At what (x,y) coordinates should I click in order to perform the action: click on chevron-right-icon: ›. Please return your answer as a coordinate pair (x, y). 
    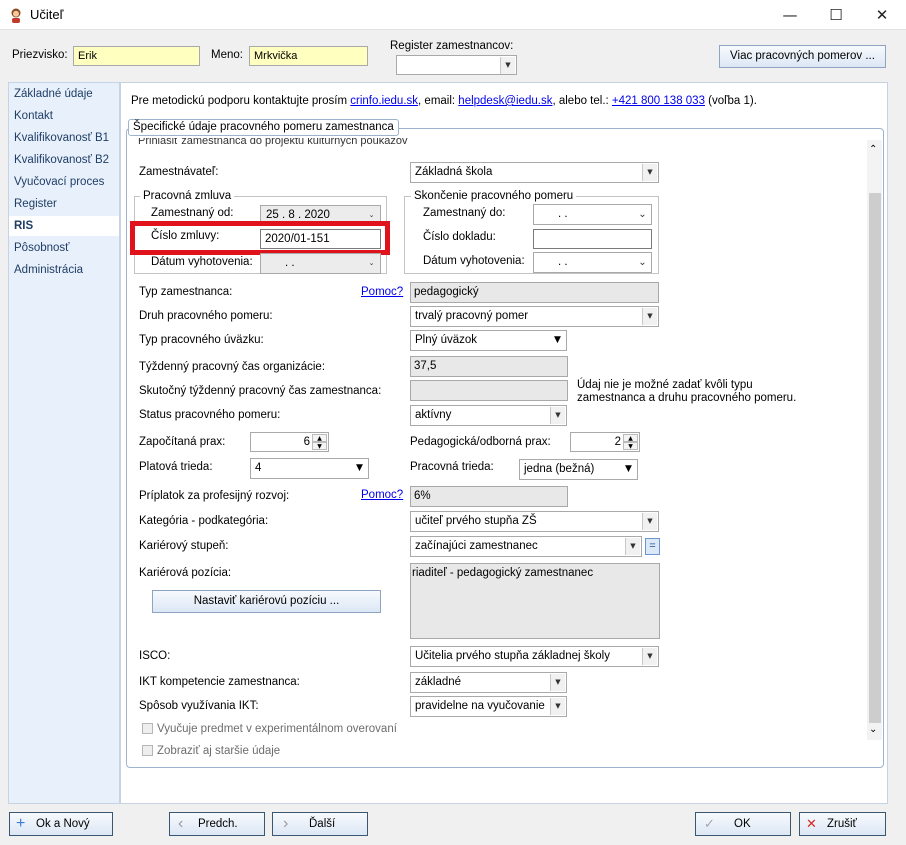
    Looking at the image, I should click on (286, 823).